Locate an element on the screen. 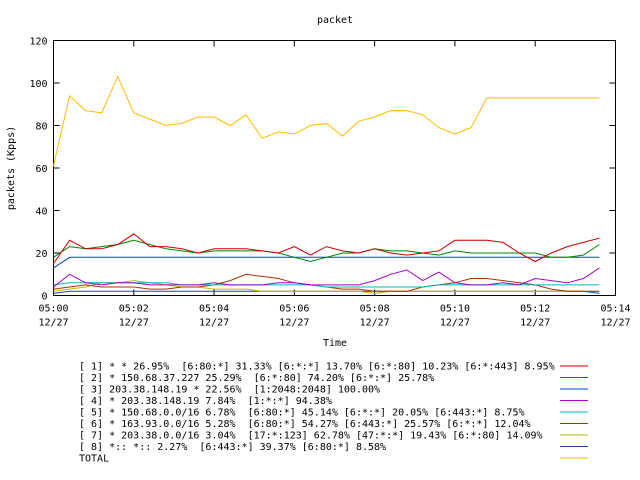 Image resolution: width=640 pixels, height=480 pixels. y-tick-label: 80 is located at coordinates (41, 127).